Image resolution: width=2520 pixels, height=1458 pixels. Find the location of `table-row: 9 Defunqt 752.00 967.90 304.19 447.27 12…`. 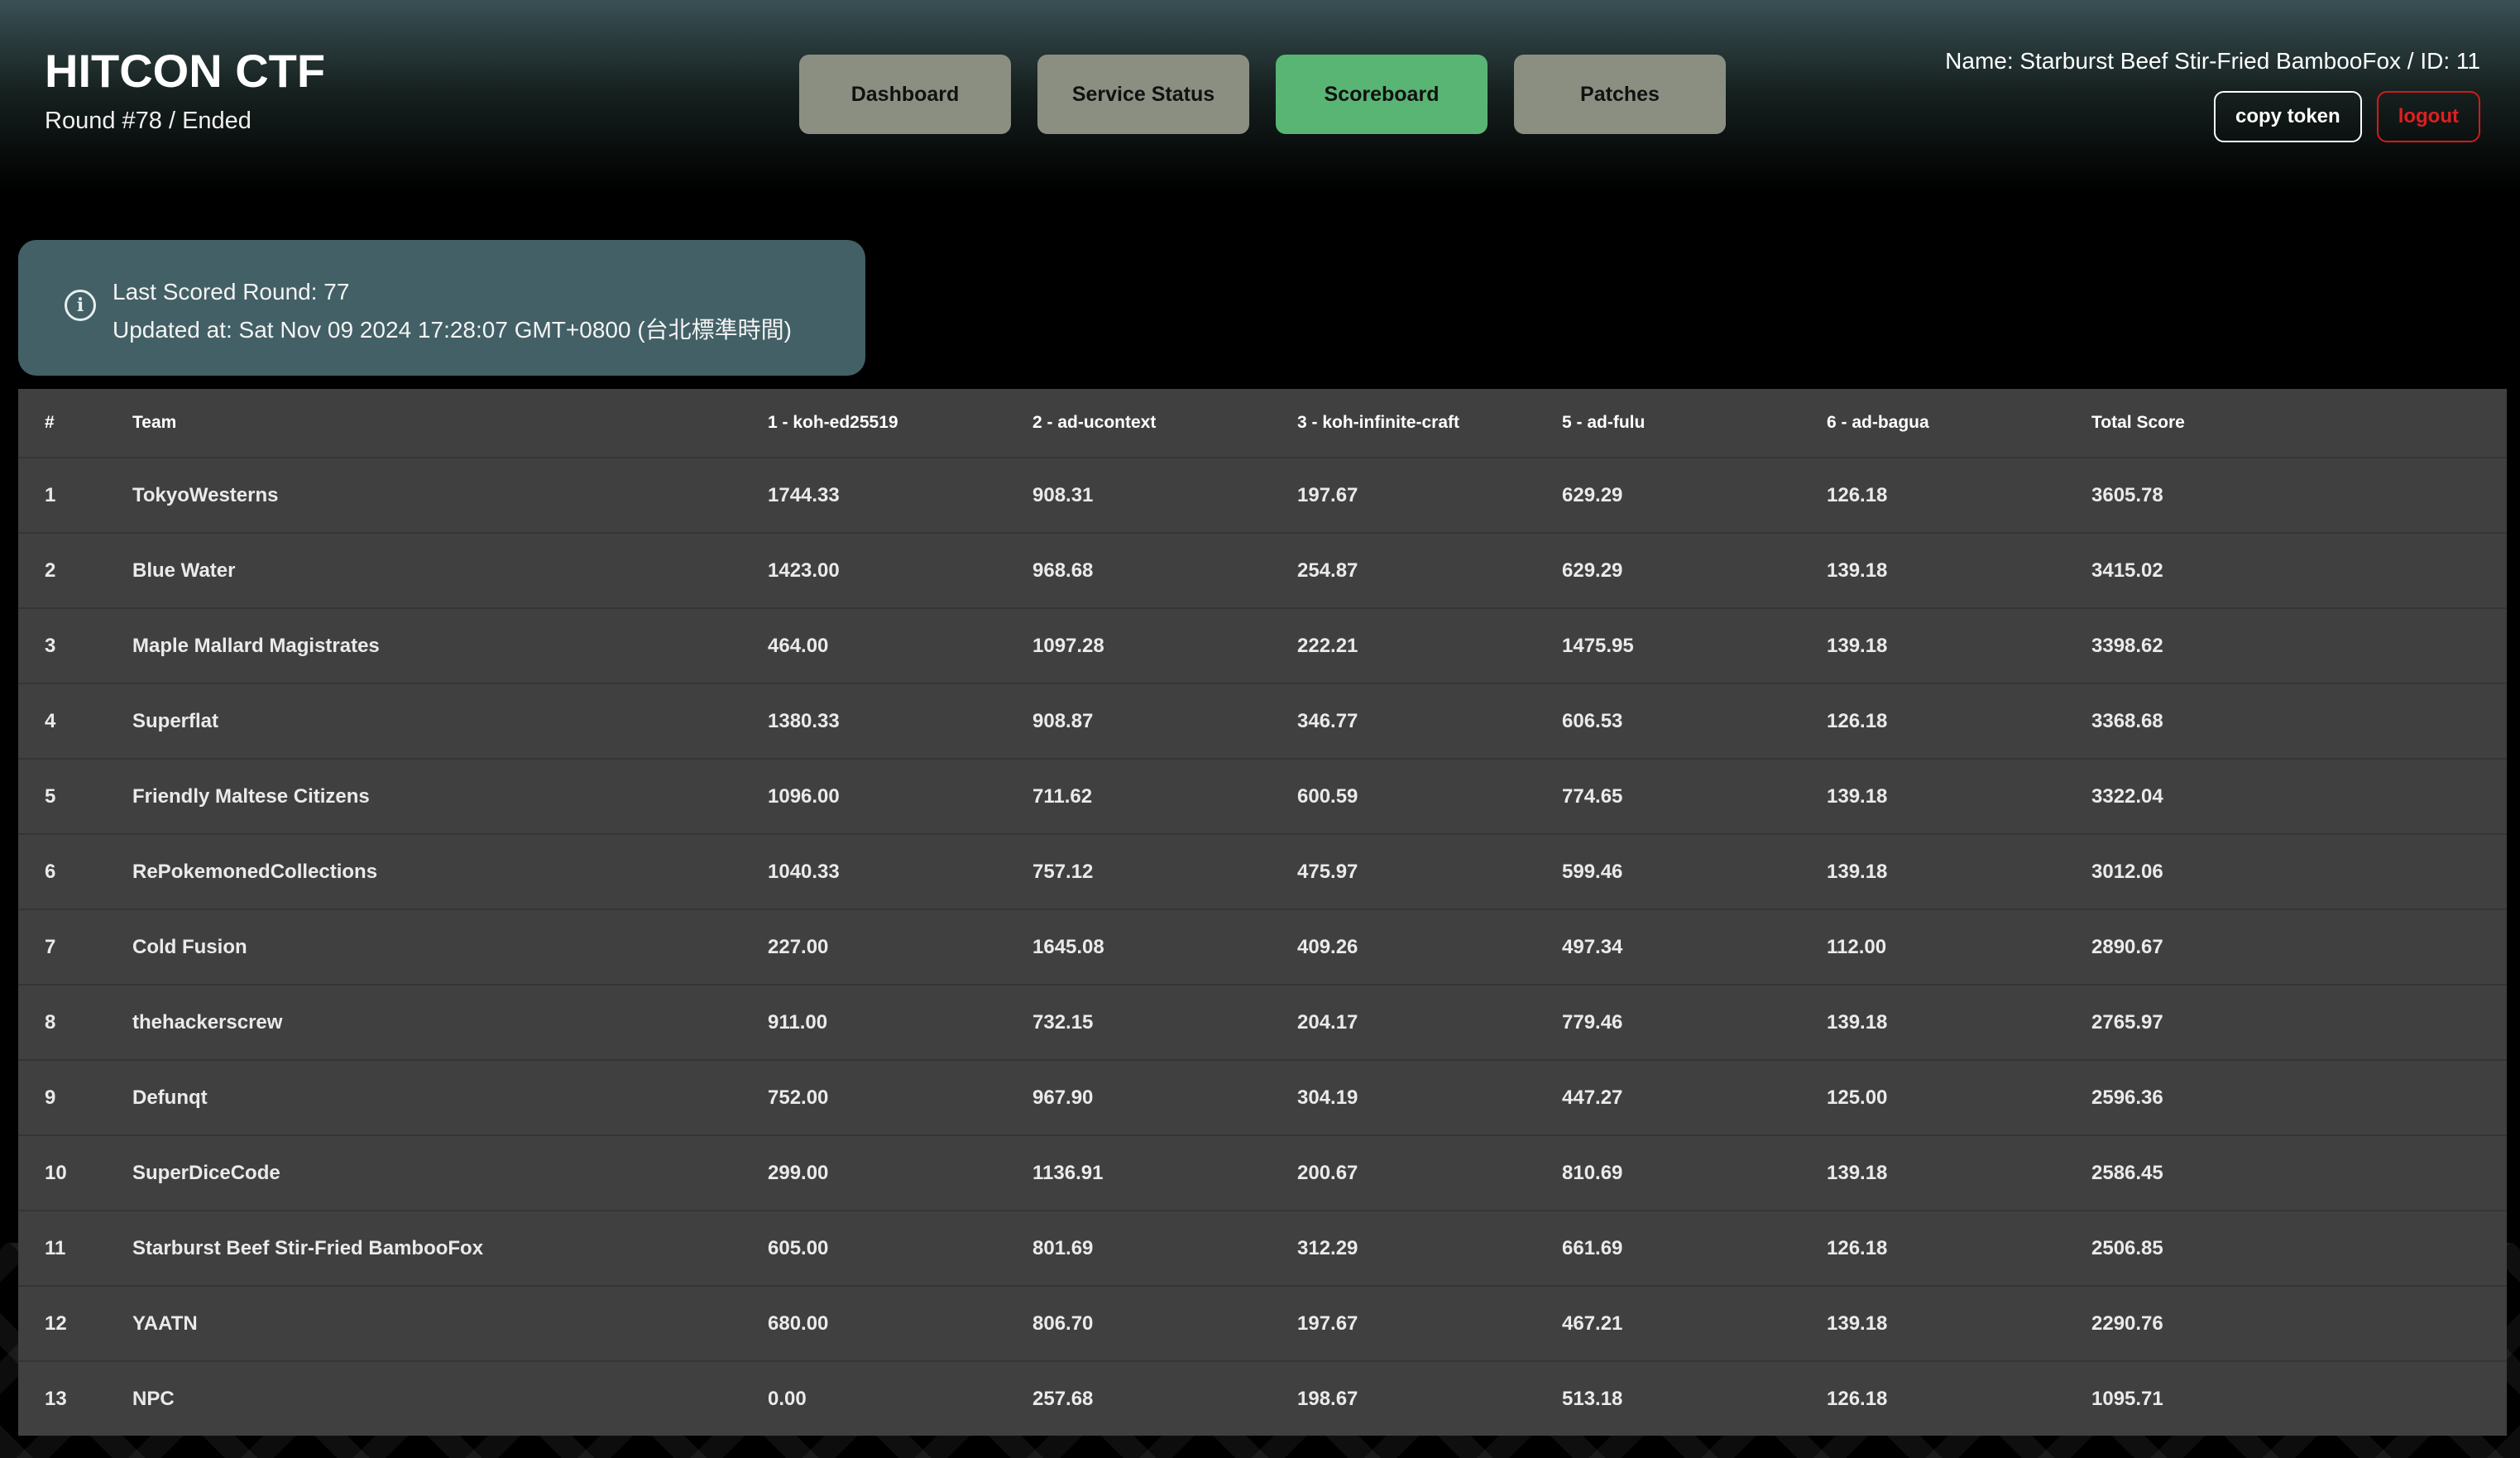

table-row: 9 Defunqt 752.00 967.90 304.19 447.27 12… is located at coordinates (1262, 1097).